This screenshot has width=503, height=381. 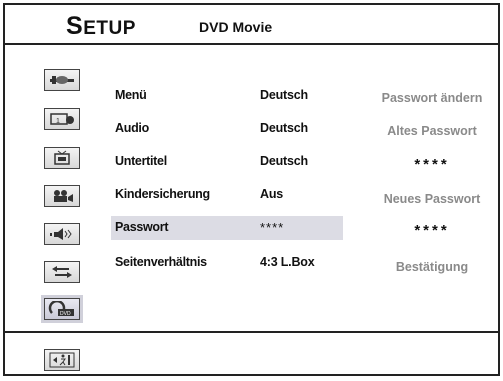 I want to click on row-label: Seitenverhältnis, so click(x=161, y=262).